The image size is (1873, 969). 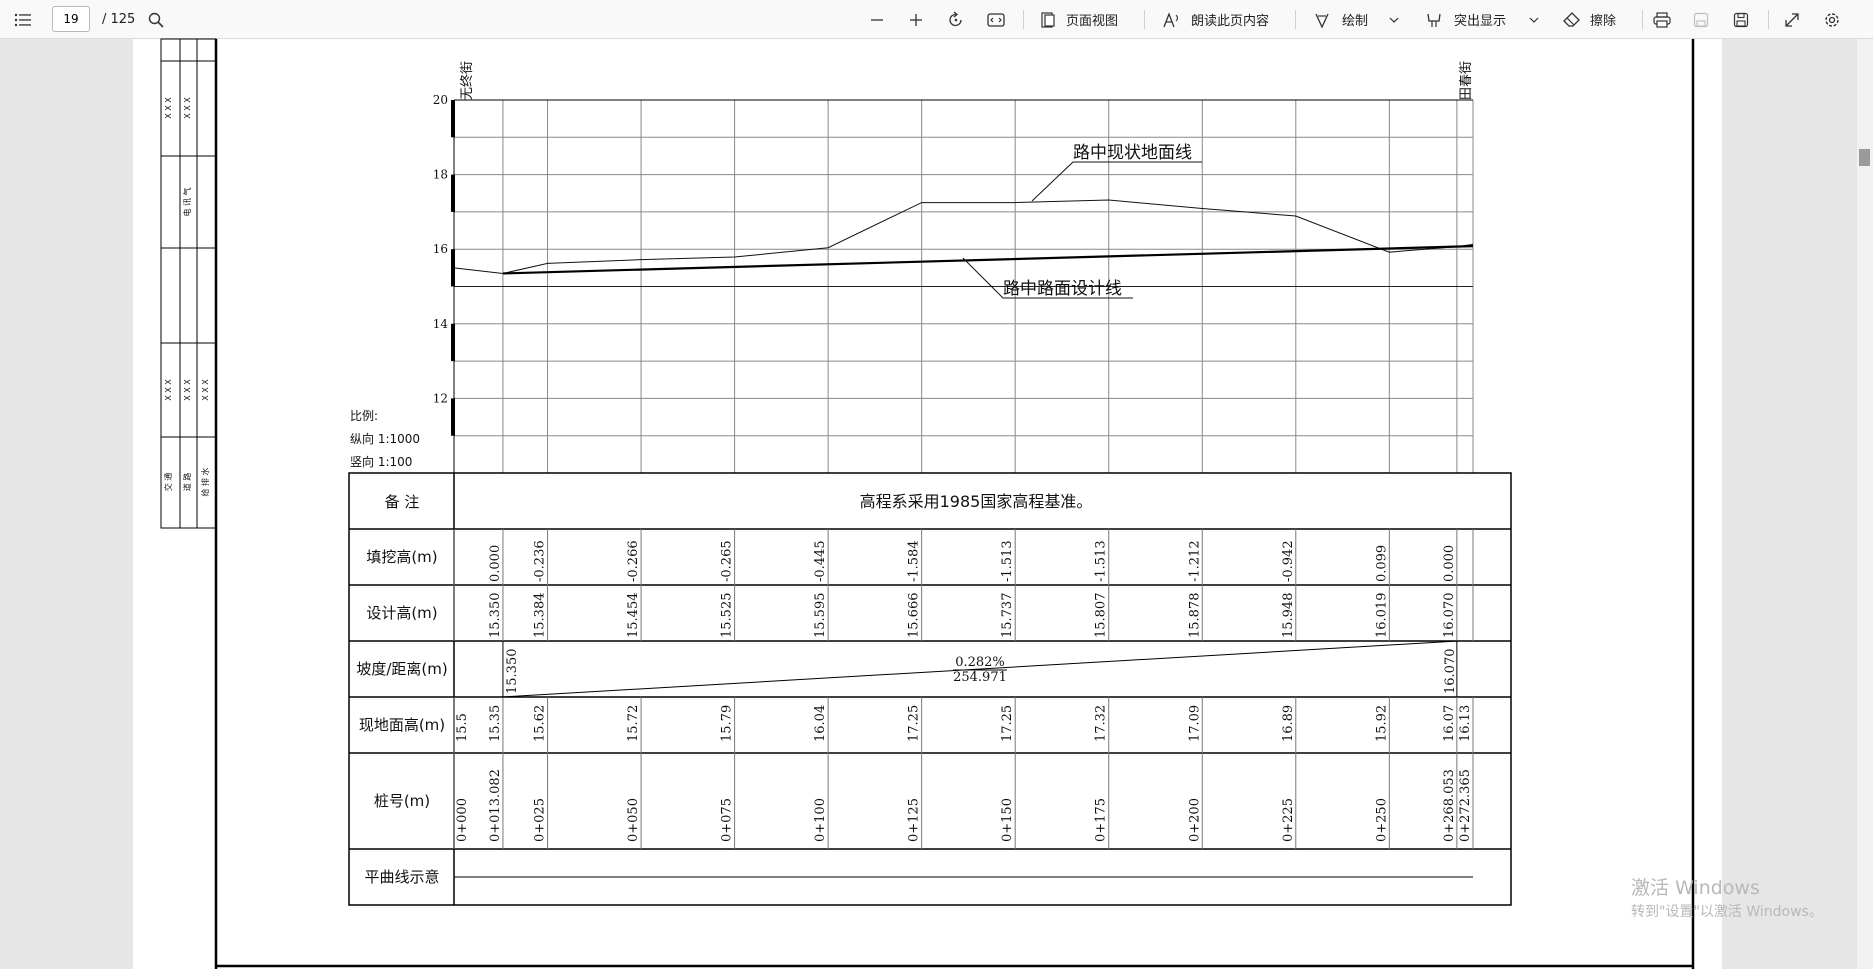 I want to click on ground-value: 15.5, so click(x=462, y=727).